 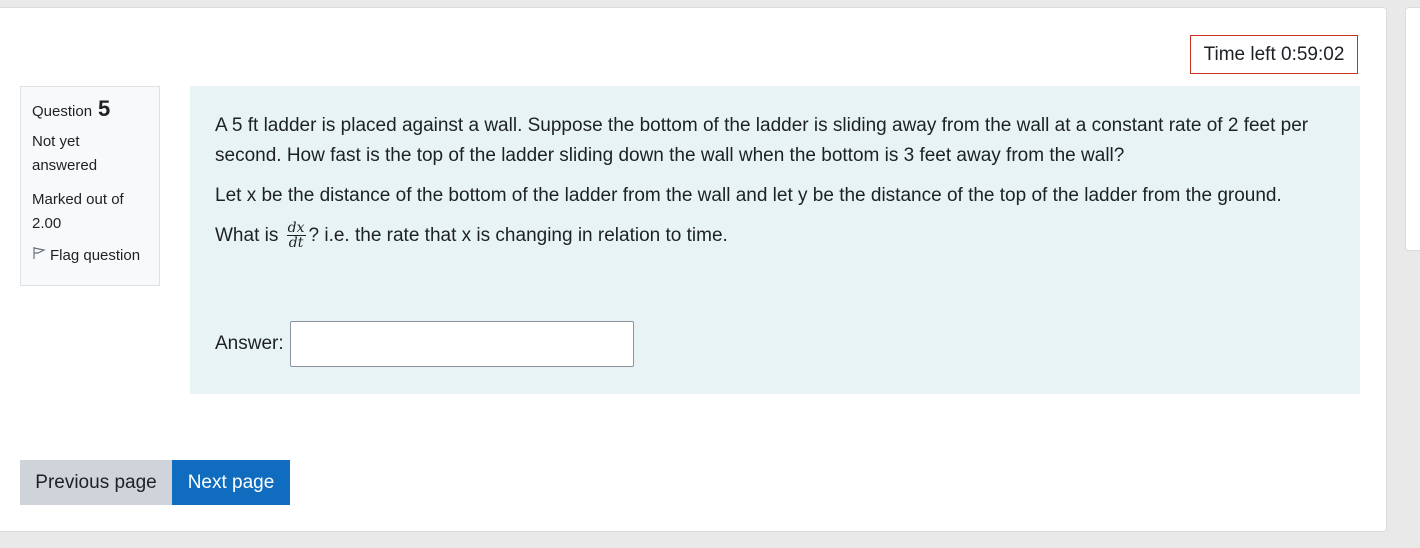 What do you see at coordinates (78, 211) in the screenshot?
I see `question-grade: Marked out of 2.00` at bounding box center [78, 211].